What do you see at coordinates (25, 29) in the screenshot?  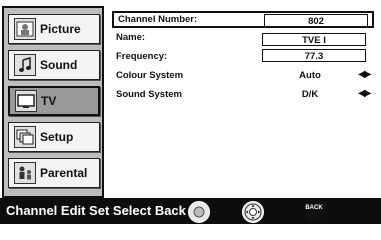 I see `picture-icon` at bounding box center [25, 29].